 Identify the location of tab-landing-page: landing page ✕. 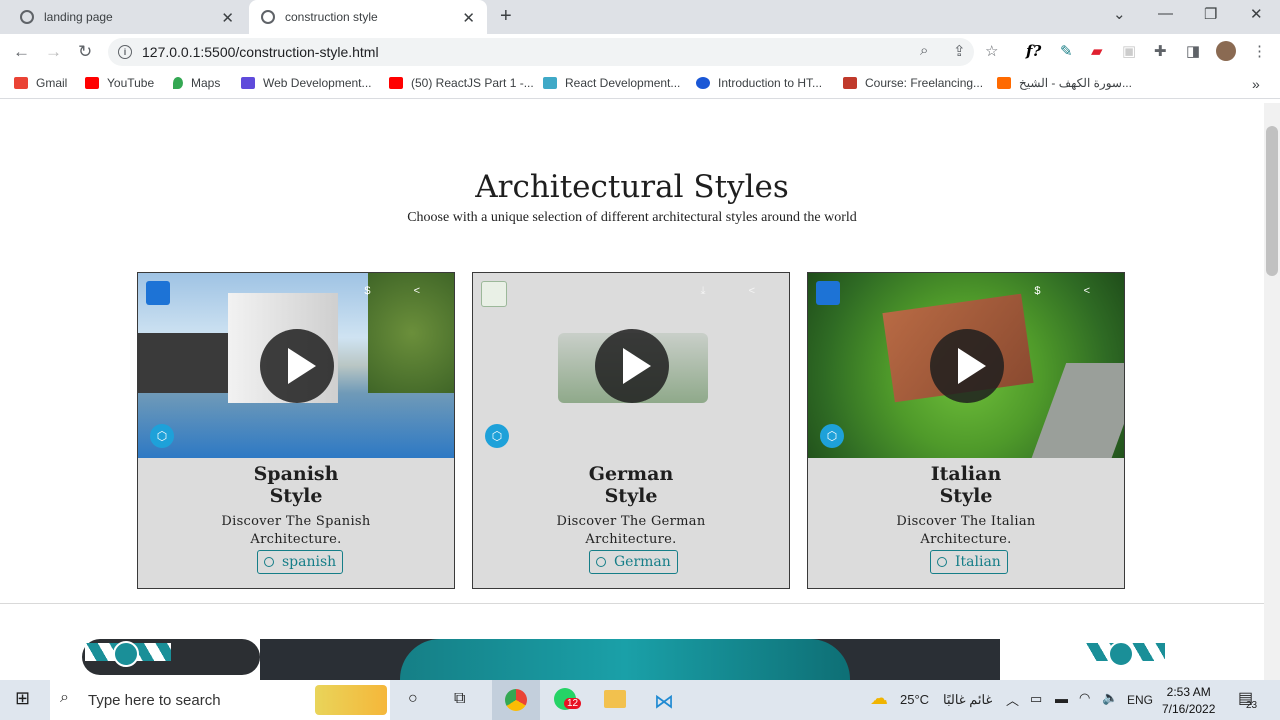
(123, 17).